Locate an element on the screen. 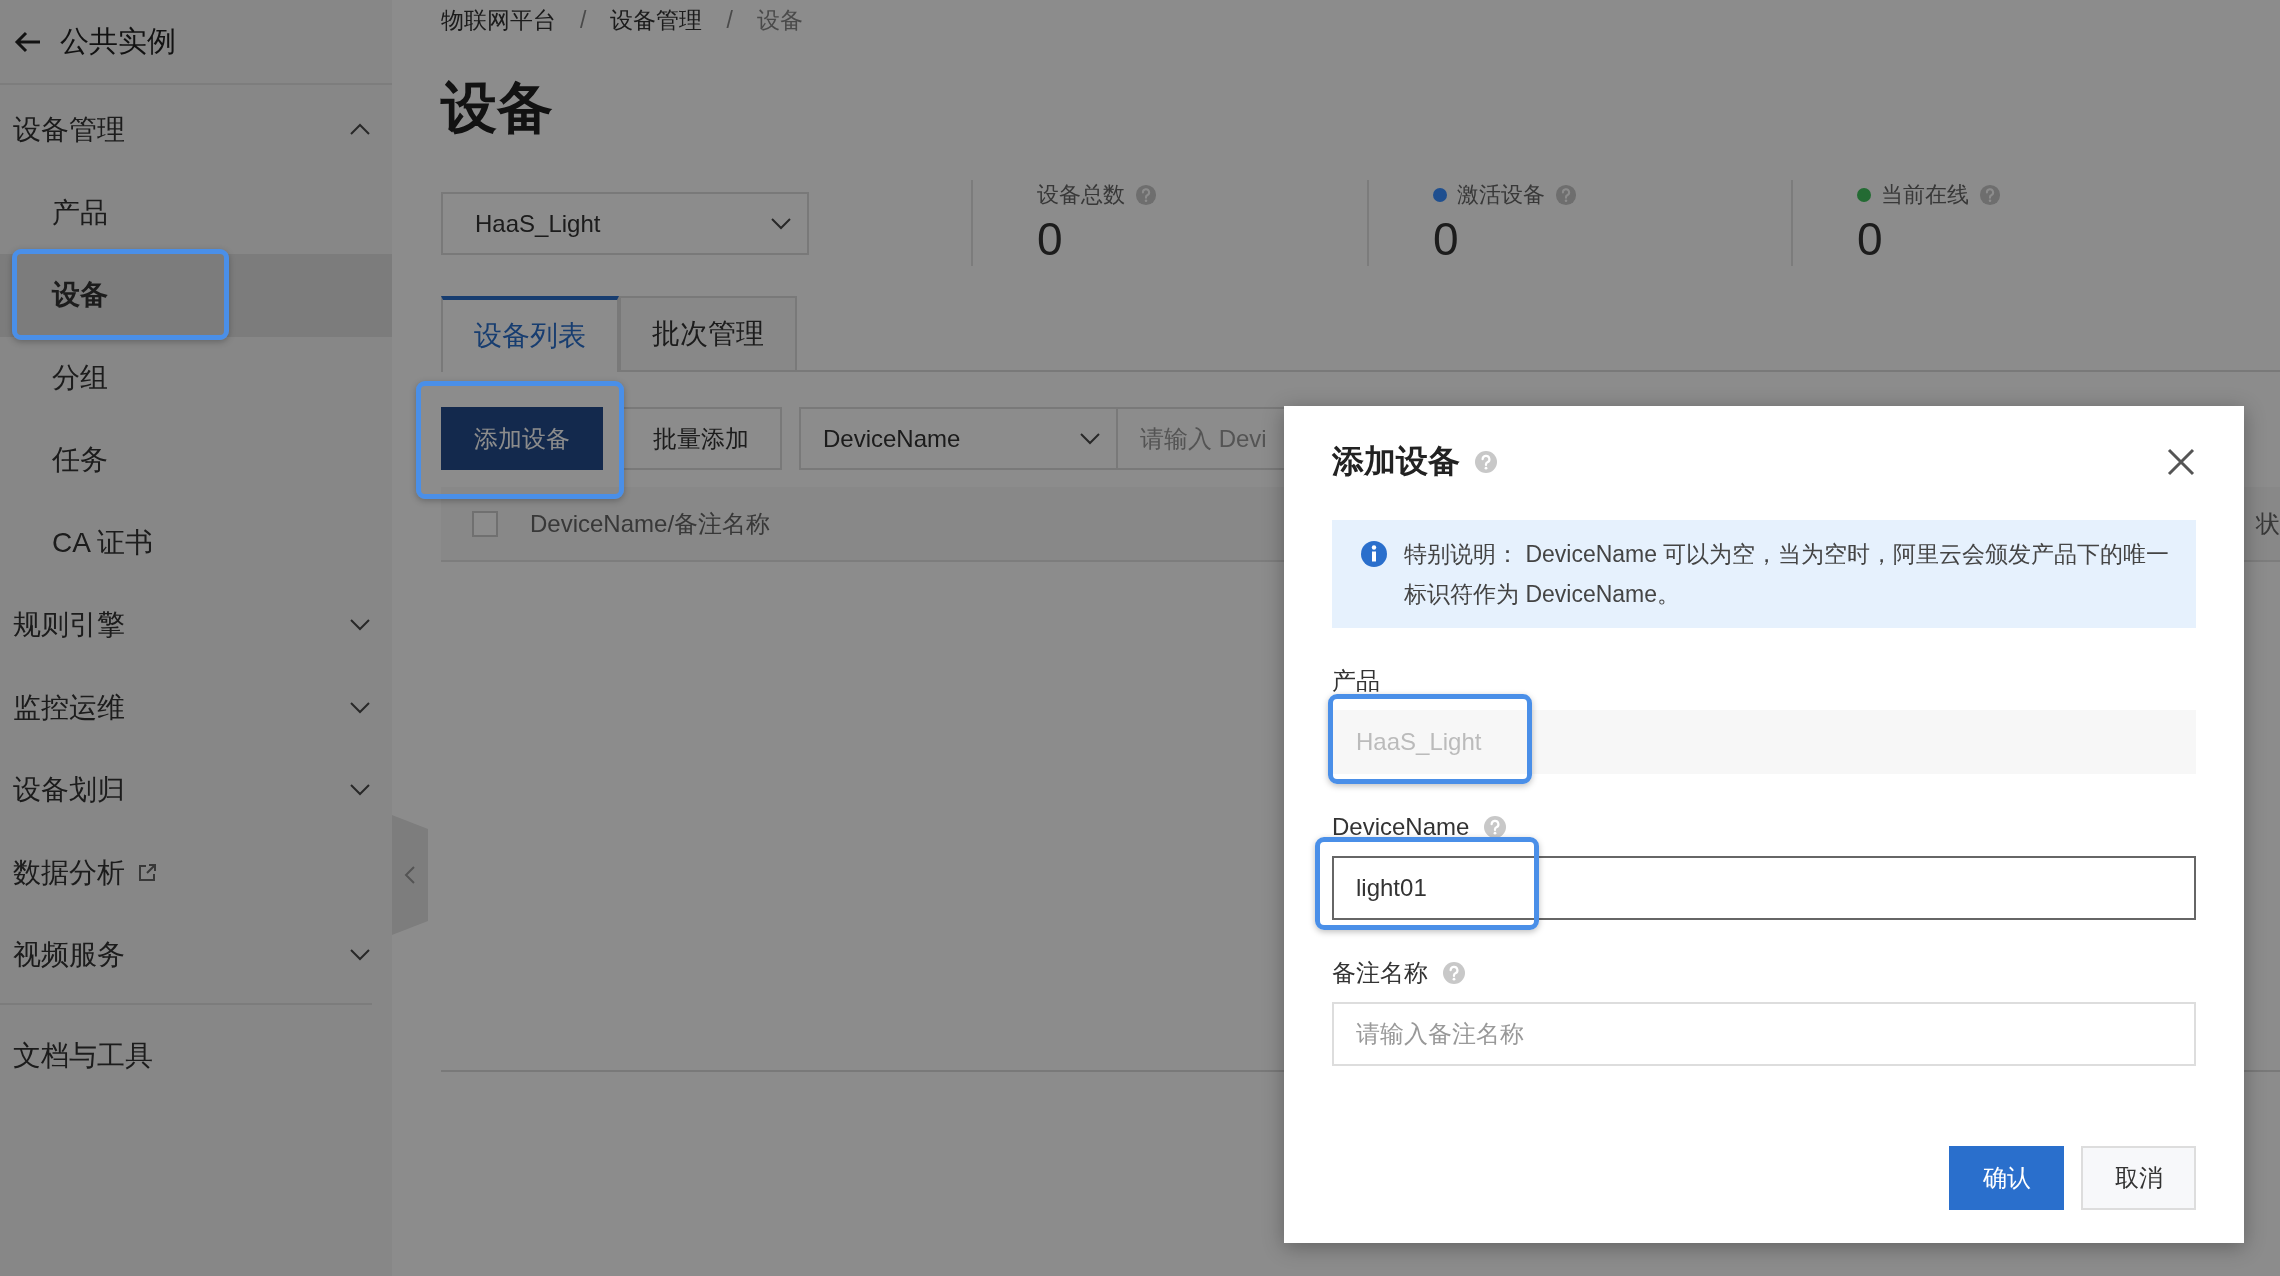  stat-label: 设备总数 is located at coordinates (1081, 195).